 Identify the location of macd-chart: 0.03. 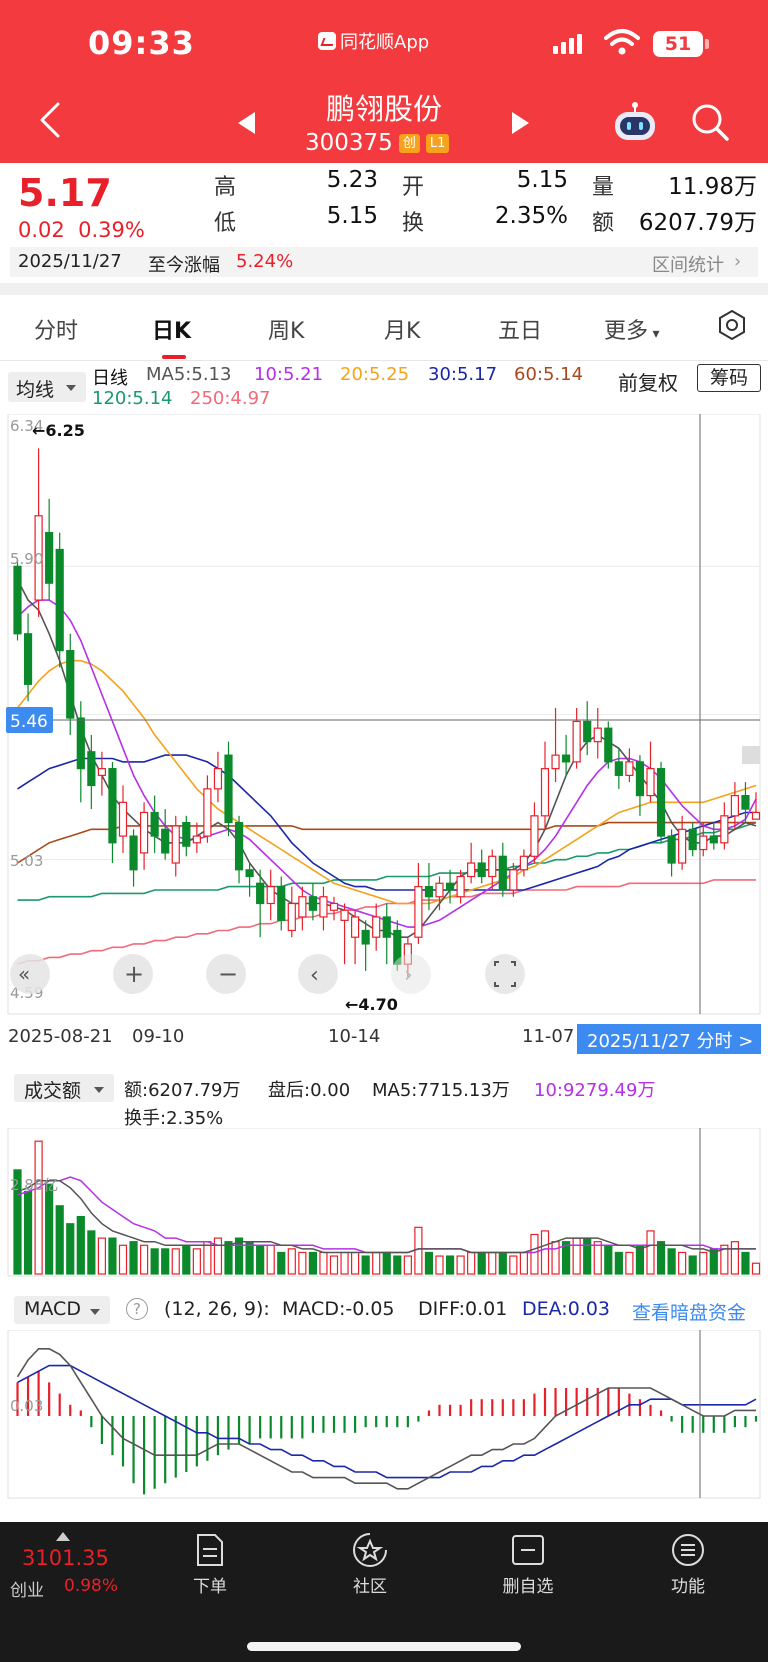
(384, 1415).